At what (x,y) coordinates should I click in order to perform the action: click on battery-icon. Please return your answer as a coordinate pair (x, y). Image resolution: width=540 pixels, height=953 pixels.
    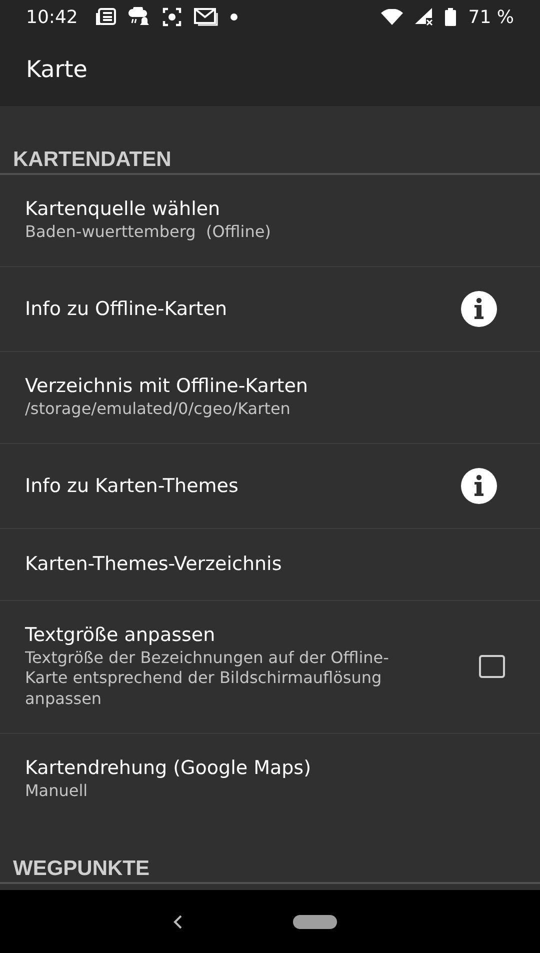
    Looking at the image, I should click on (450, 17).